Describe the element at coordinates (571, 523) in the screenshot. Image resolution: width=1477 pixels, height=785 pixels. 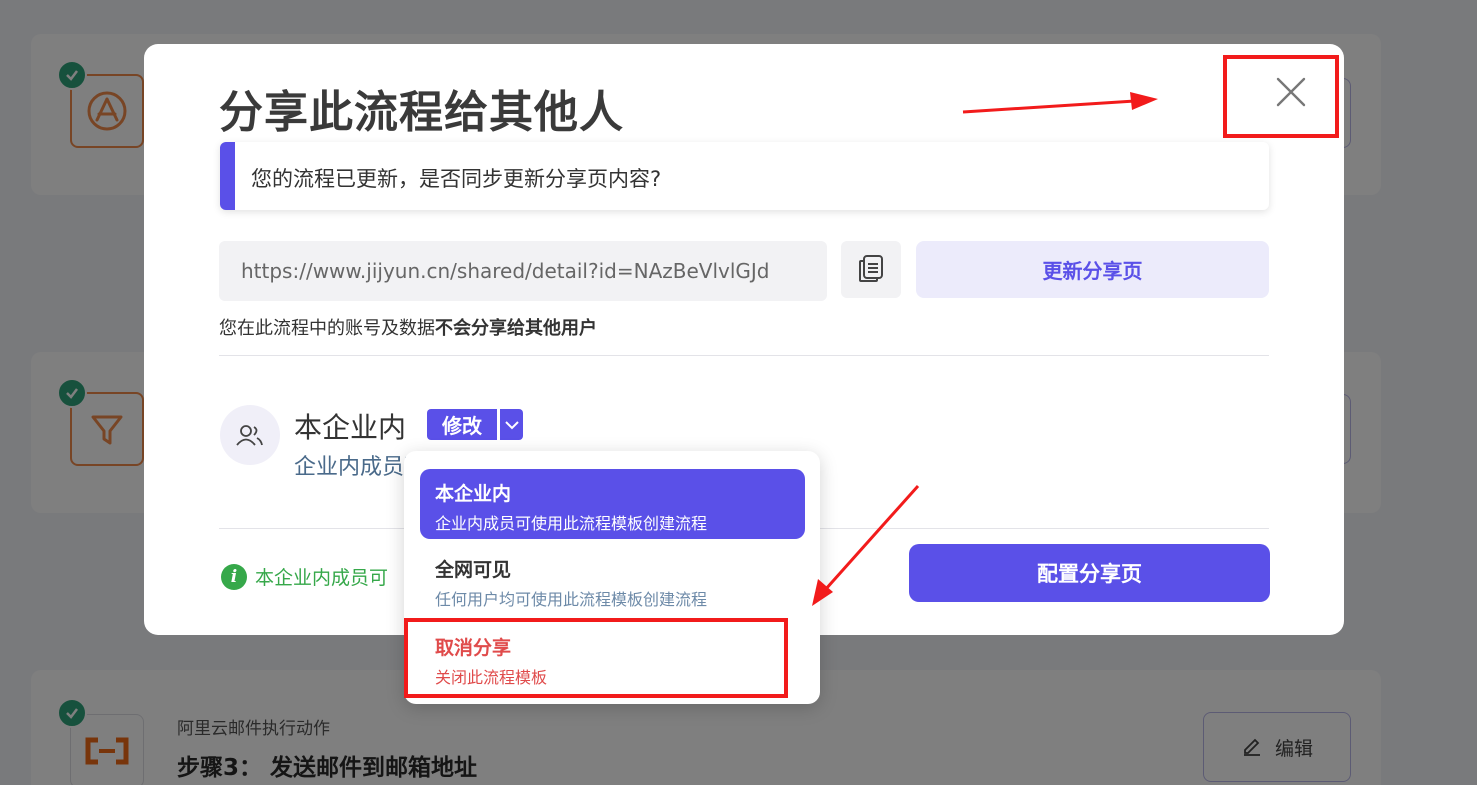
I see `option-description: 企业内成员可使用此流程模板创建流程` at that location.